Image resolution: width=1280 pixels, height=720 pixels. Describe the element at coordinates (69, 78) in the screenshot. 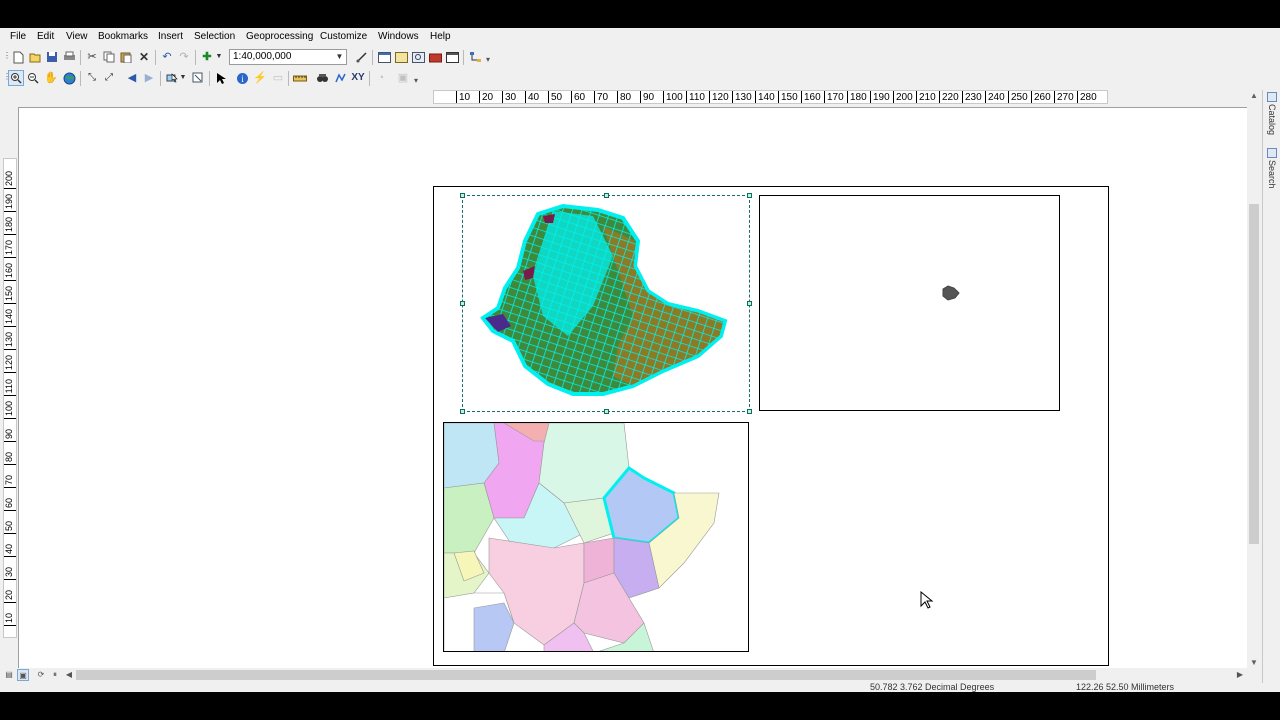

I see `full-extent-icon` at that location.